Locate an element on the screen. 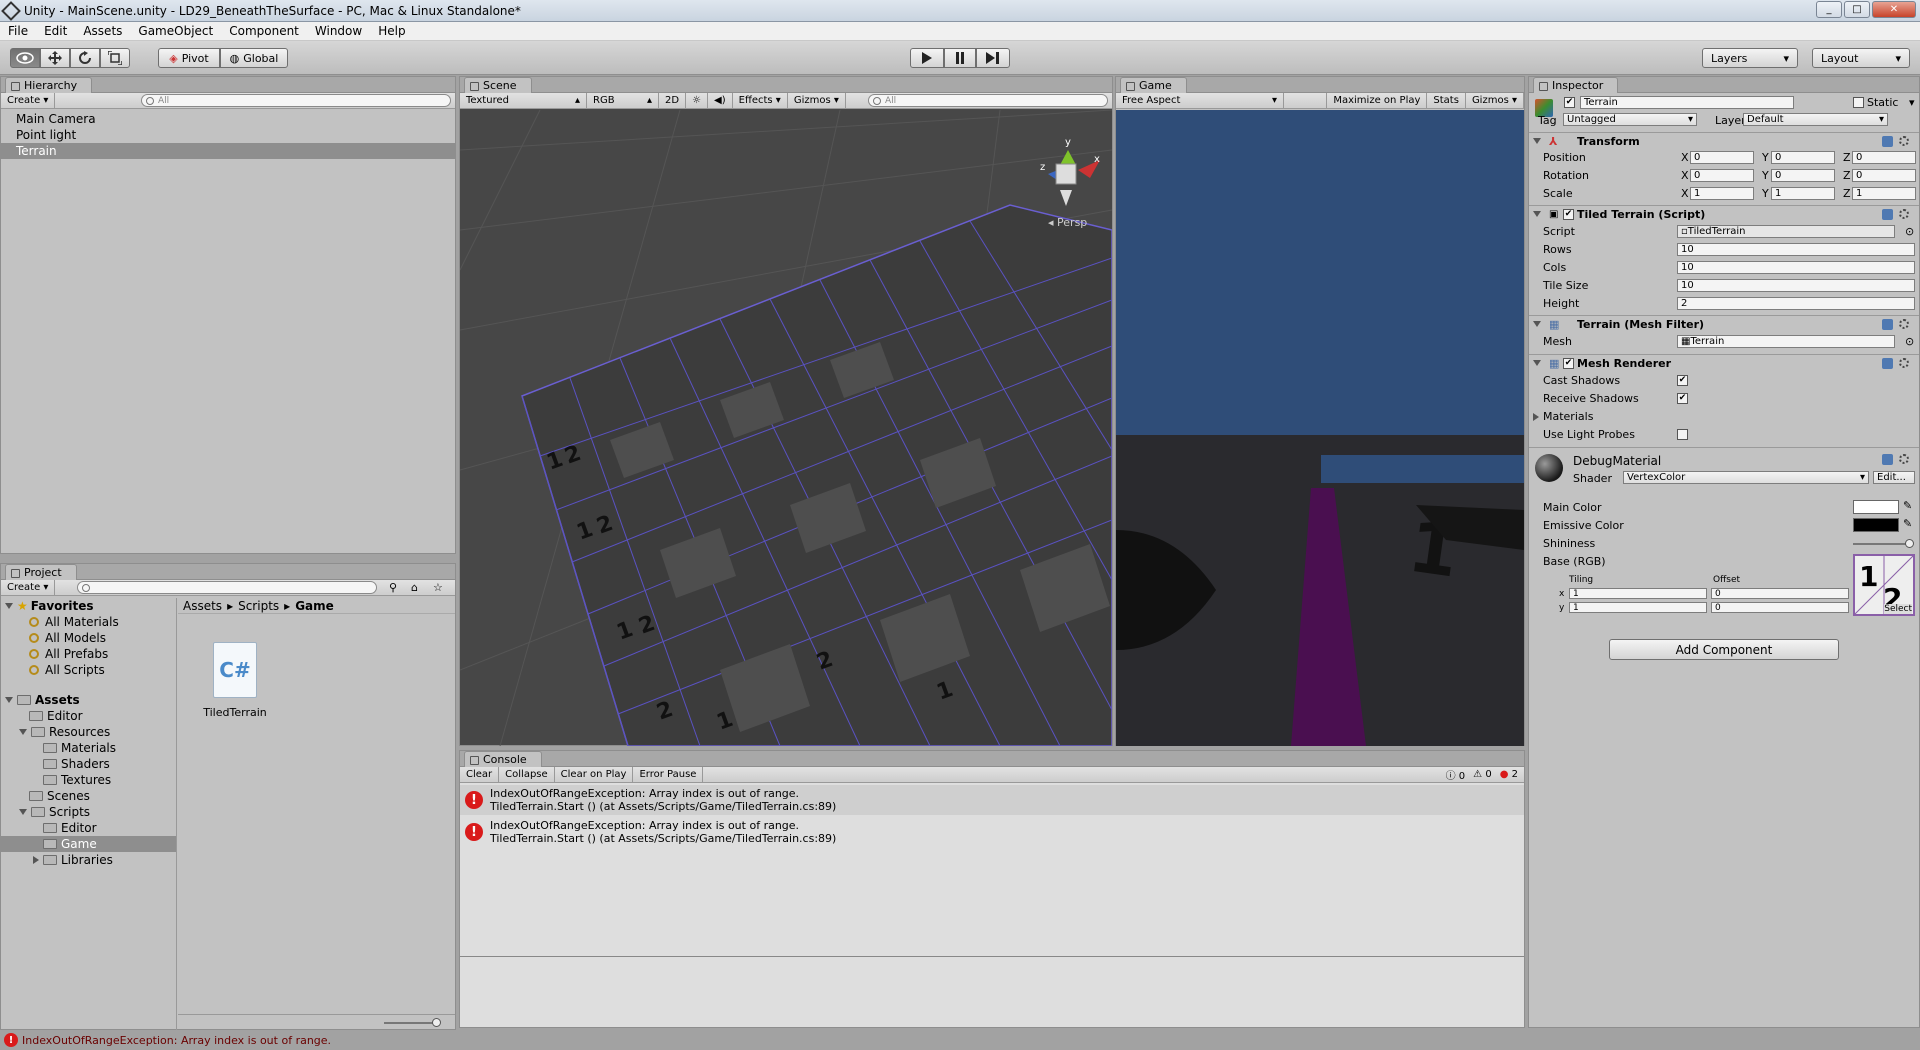 The image size is (1920, 1050). console-collapse-toggle: Collapse is located at coordinates (527, 774).